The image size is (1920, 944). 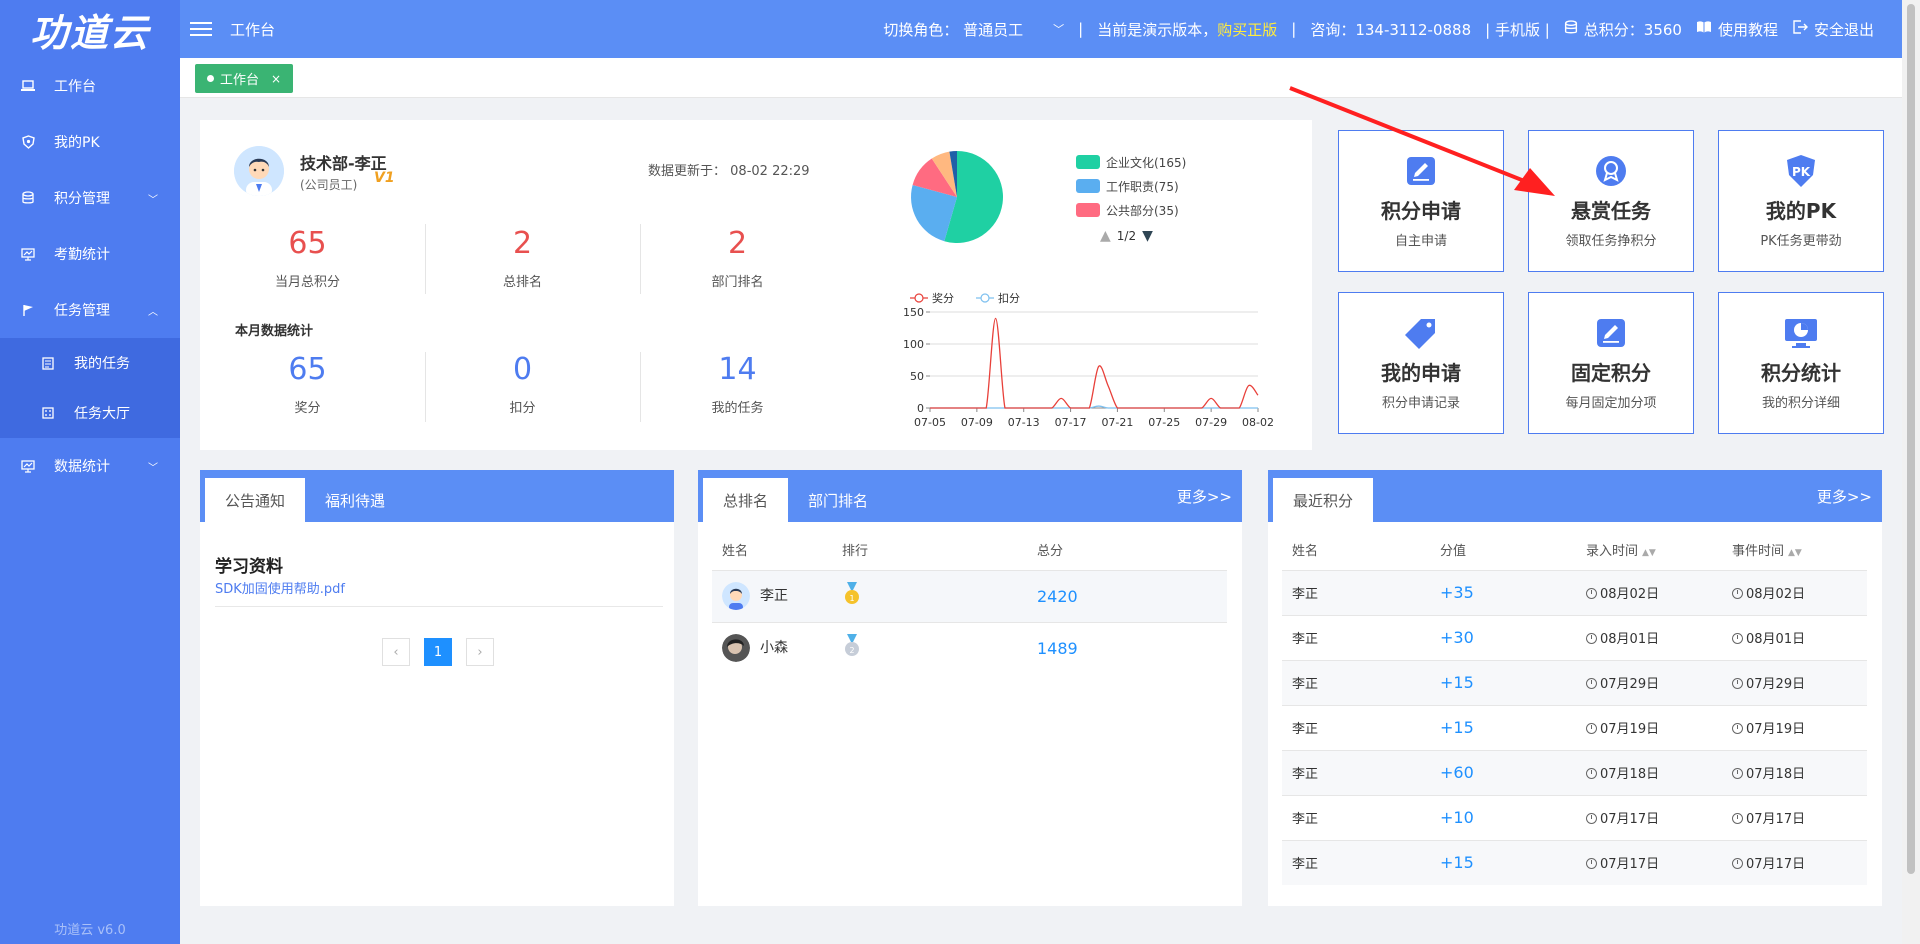 What do you see at coordinates (1776, 594) in the screenshot?
I see `event-date: 08月02日` at bounding box center [1776, 594].